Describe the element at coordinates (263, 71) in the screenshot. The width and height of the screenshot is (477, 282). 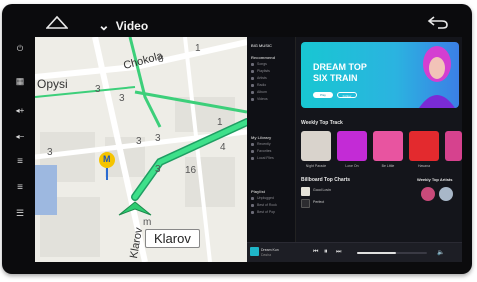
I see `sidebar-item: Playlists` at that location.